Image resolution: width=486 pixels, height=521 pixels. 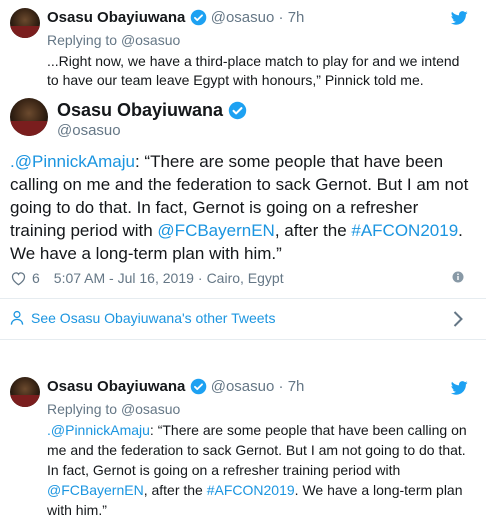 What do you see at coordinates (18, 278) in the screenshot?
I see `heart-icon` at bounding box center [18, 278].